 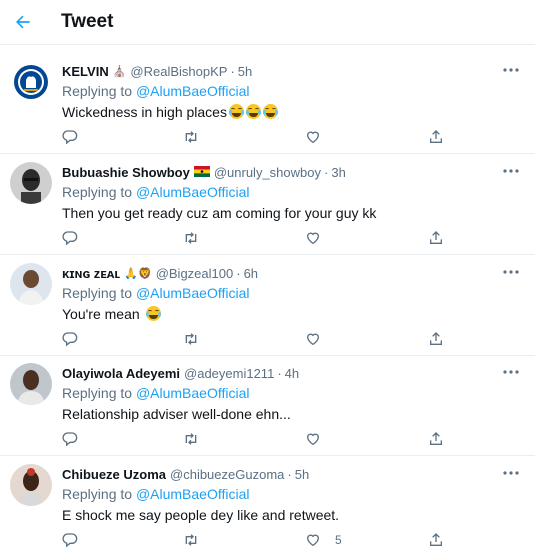 I want to click on tweet-time: 4h, so click(x=292, y=373).